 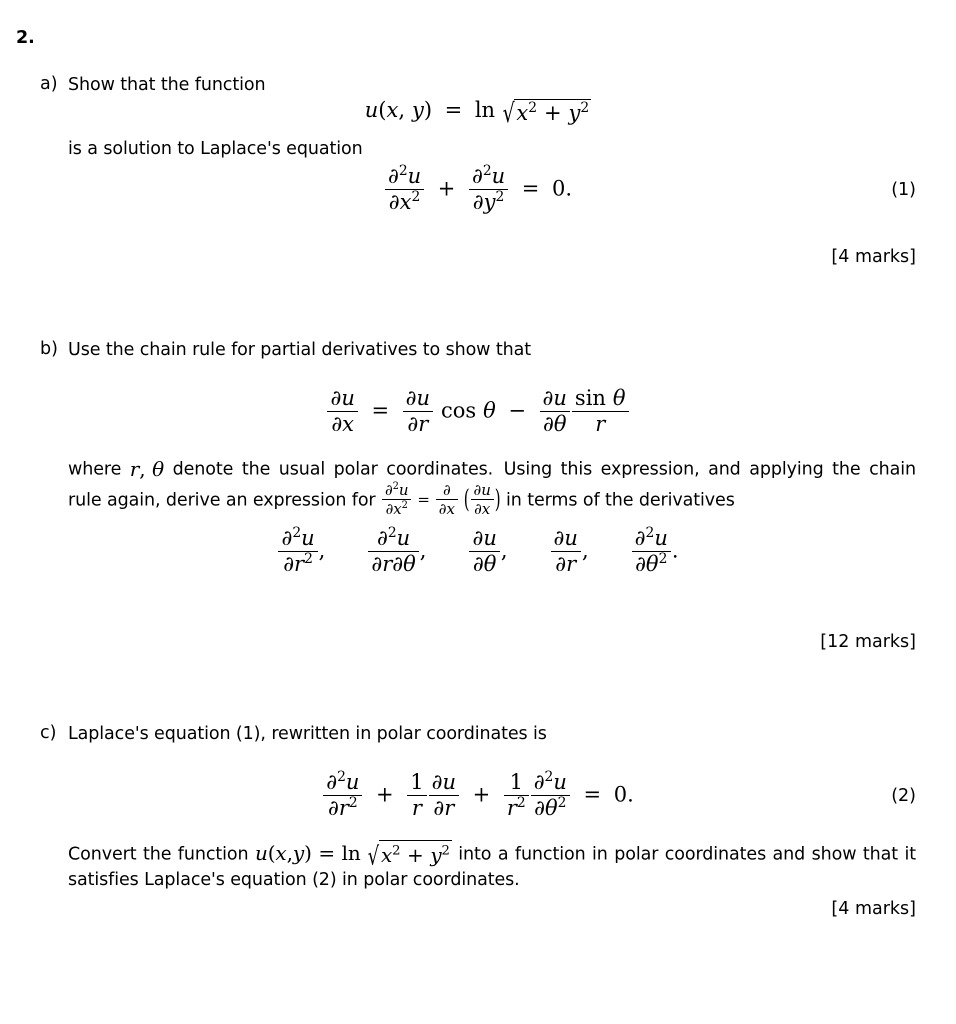 What do you see at coordinates (873, 257) in the screenshot?
I see `part-a-marks: [4 marks]` at bounding box center [873, 257].